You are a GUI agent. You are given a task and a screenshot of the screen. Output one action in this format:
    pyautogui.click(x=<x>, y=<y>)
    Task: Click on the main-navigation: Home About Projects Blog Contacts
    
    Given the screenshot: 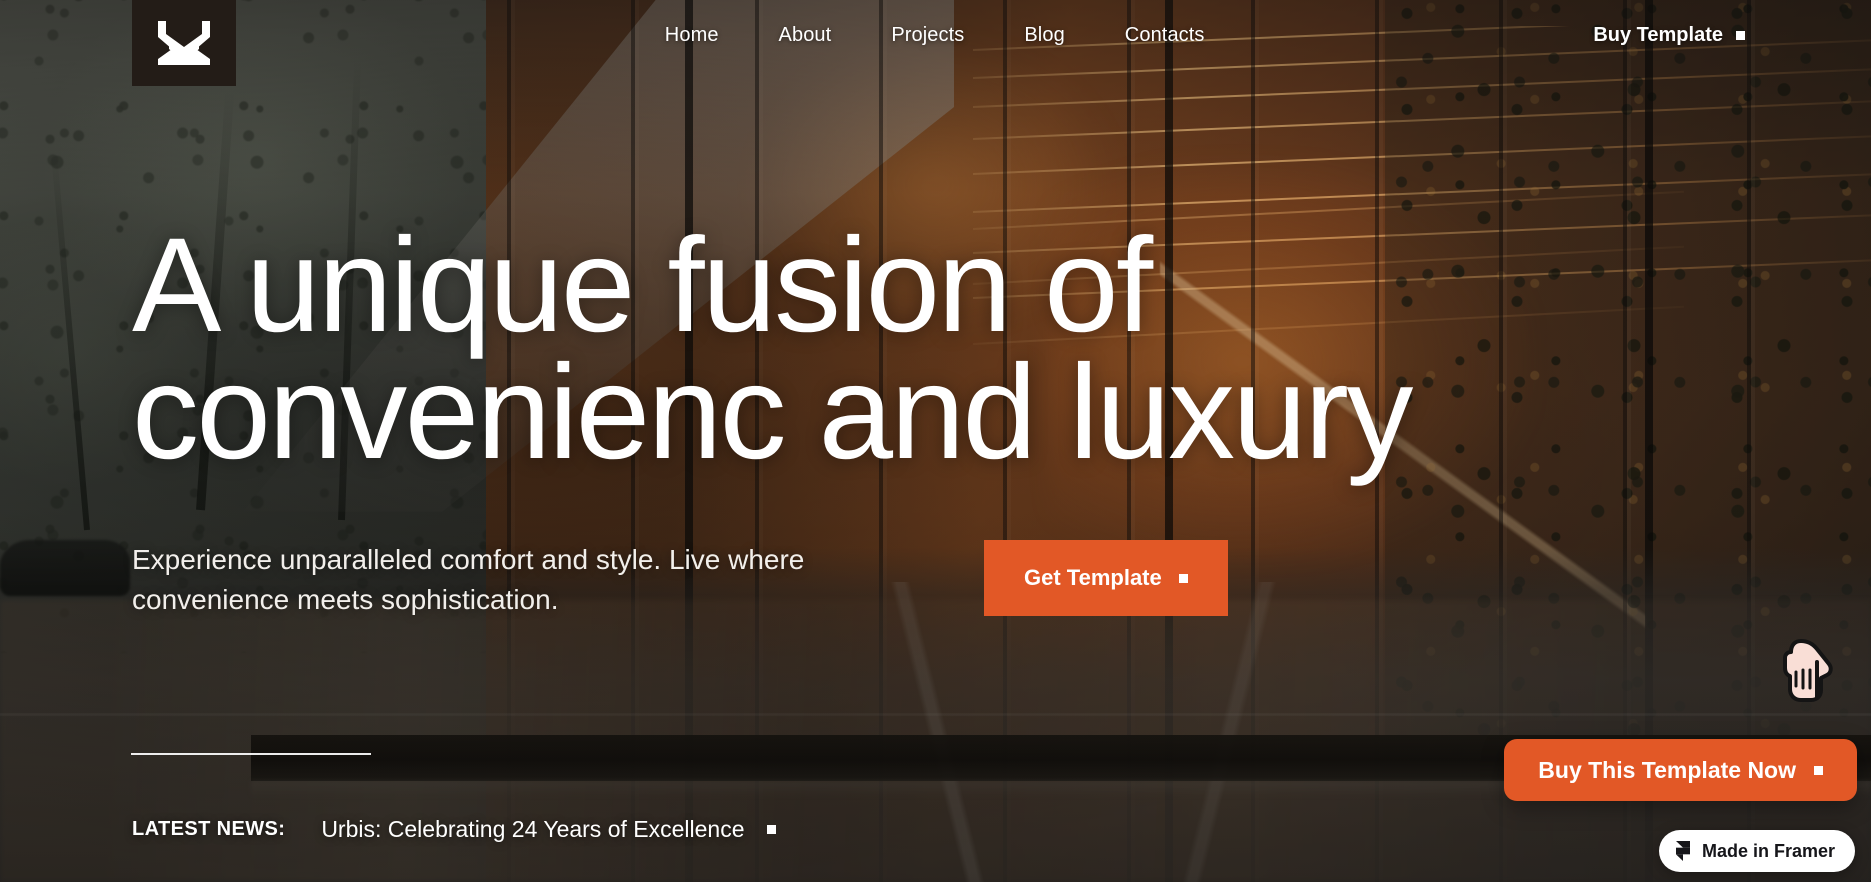 What is the action you would take?
    pyautogui.click(x=914, y=35)
    